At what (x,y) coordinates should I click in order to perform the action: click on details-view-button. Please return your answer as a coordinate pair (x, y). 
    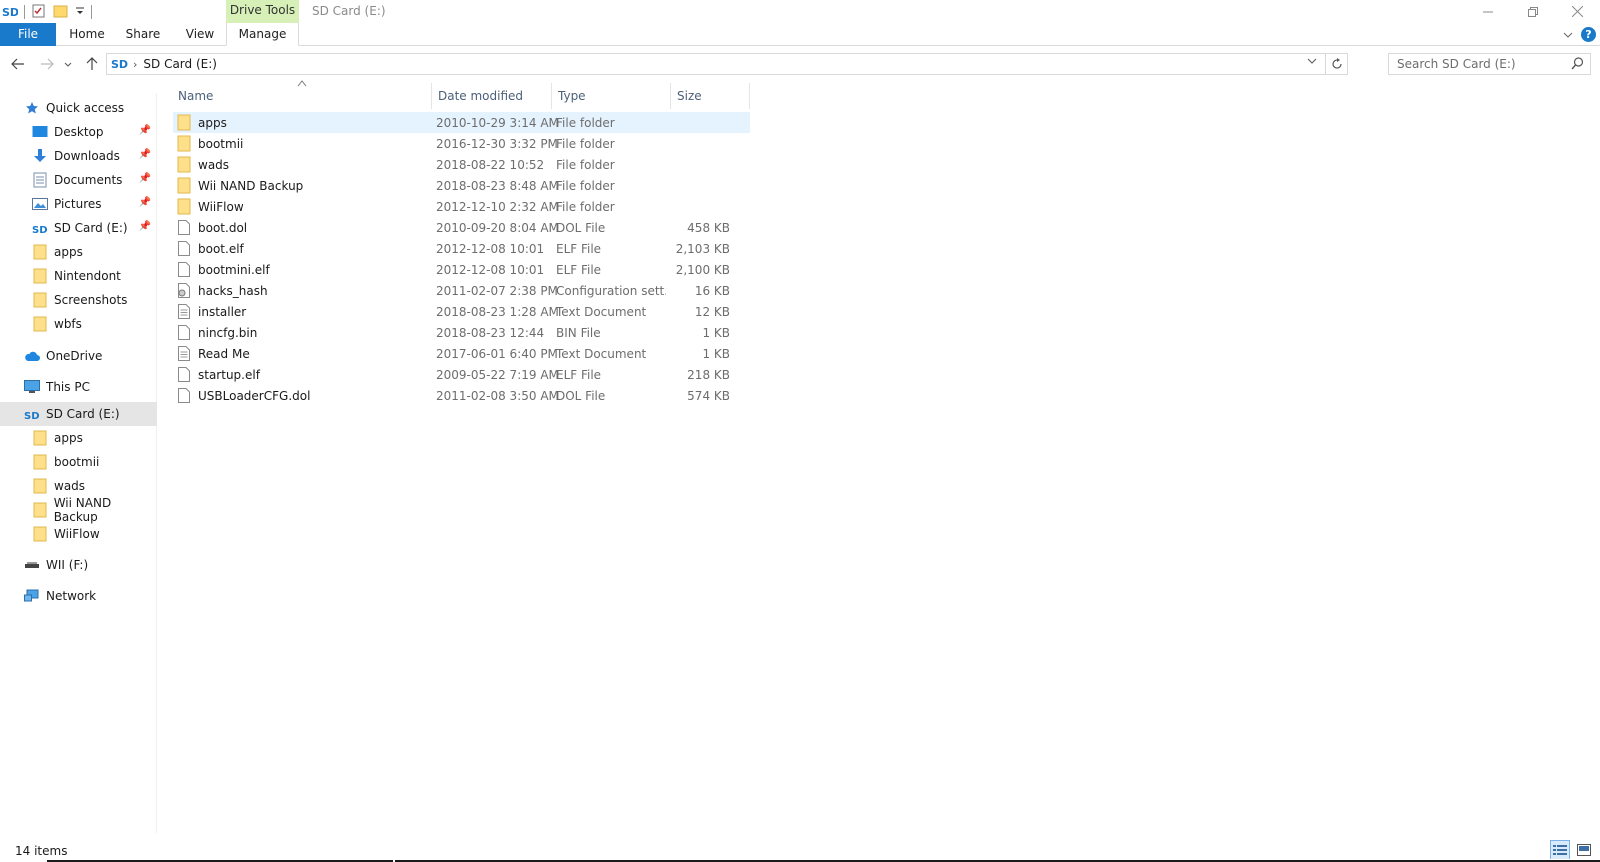
    Looking at the image, I should click on (1560, 850).